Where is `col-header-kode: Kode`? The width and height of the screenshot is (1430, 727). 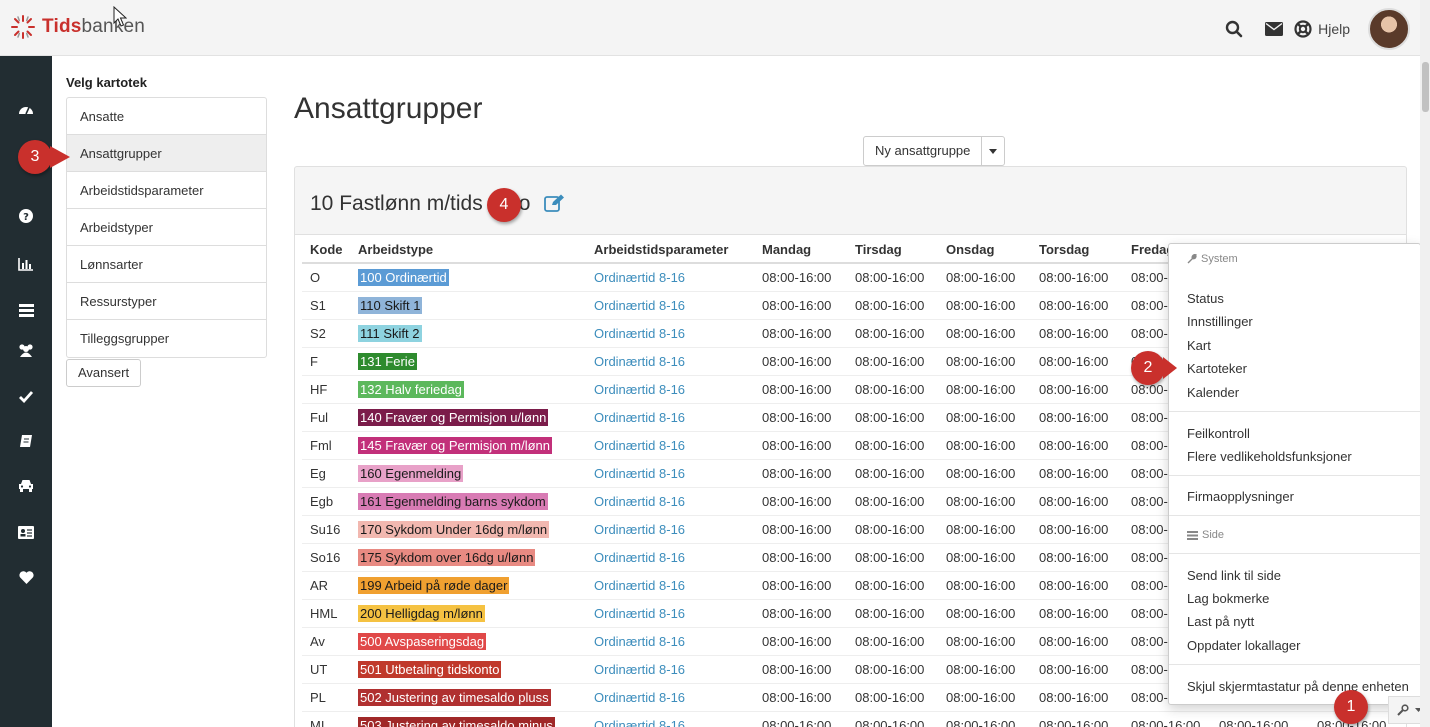
col-header-kode: Kode is located at coordinates (326, 250).